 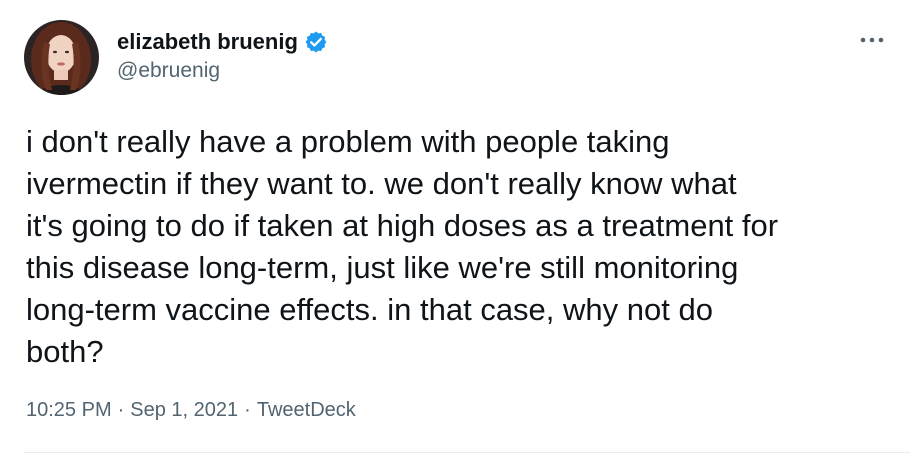 I want to click on name-row: elizabeth bruenig, so click(x=222, y=42).